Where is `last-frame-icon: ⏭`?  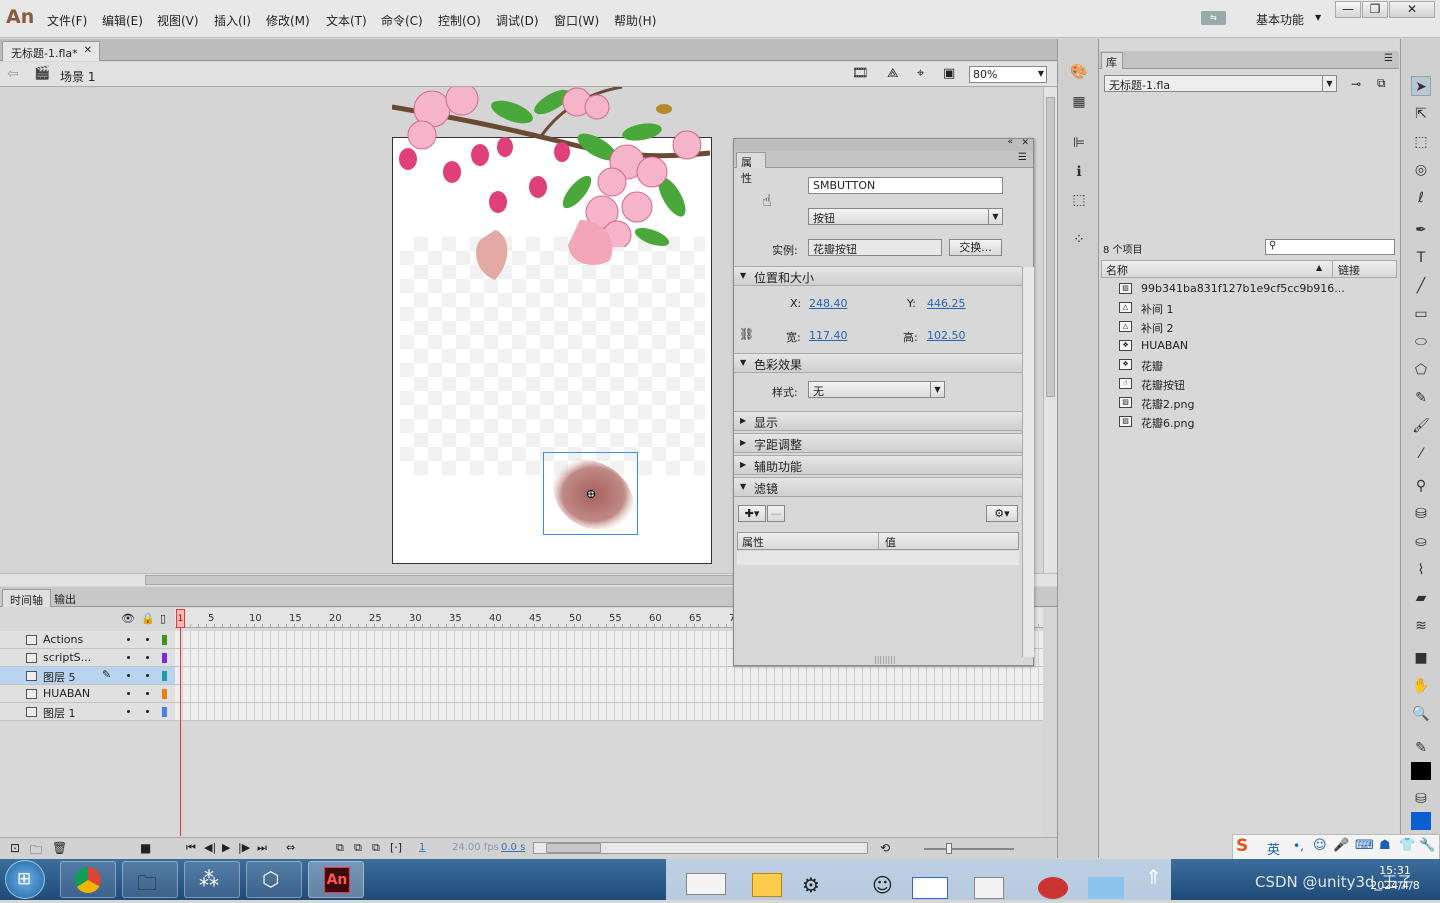 last-frame-icon: ⏭ is located at coordinates (262, 848).